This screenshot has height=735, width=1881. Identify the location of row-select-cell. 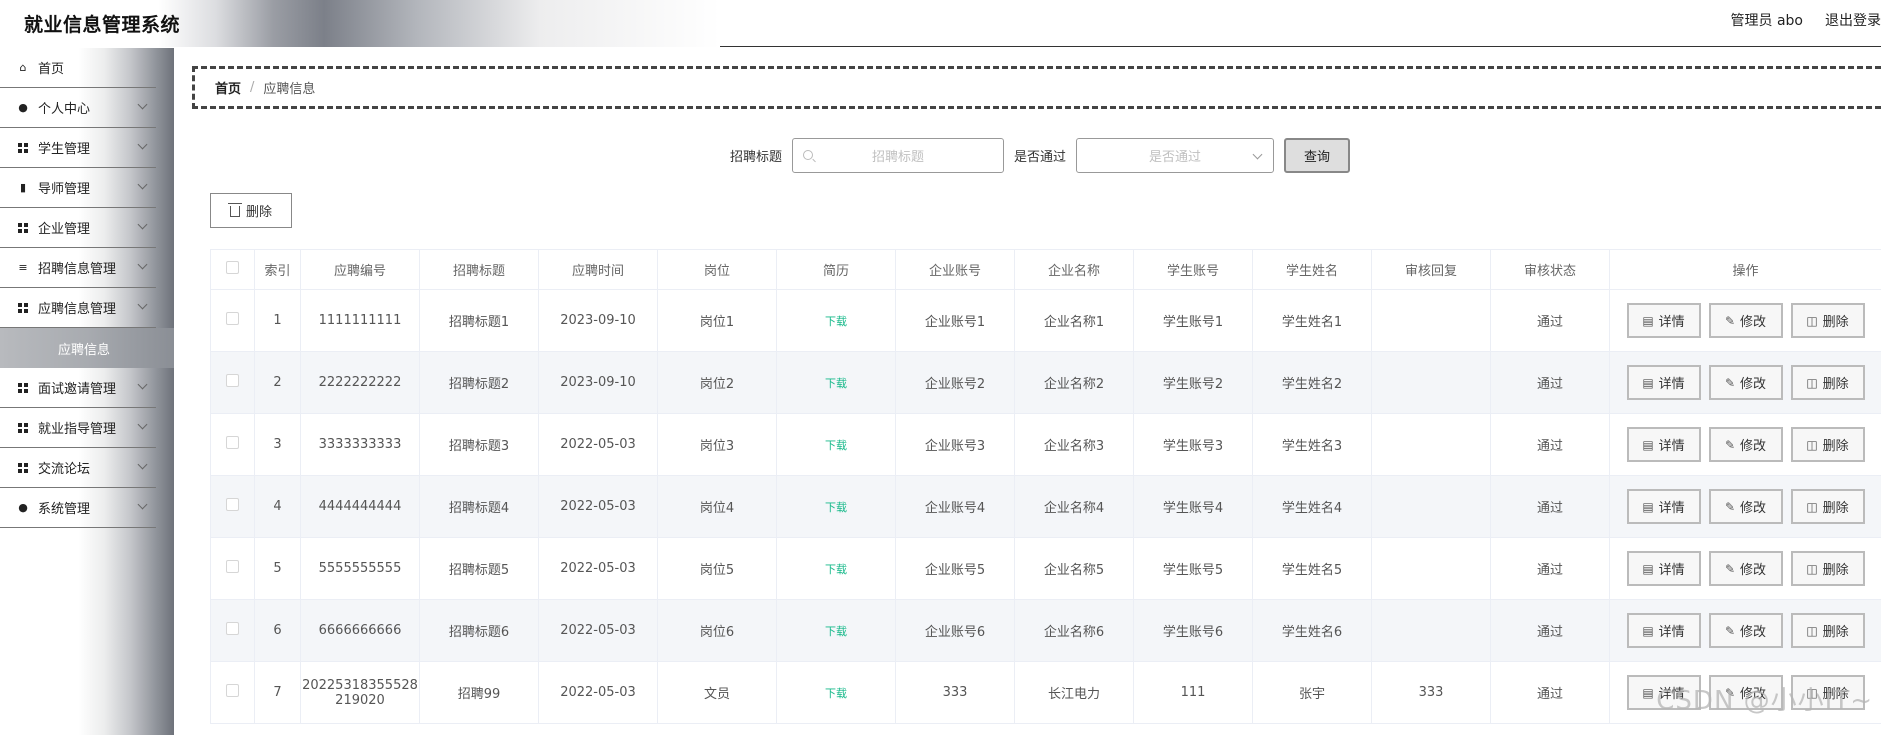
(232, 444).